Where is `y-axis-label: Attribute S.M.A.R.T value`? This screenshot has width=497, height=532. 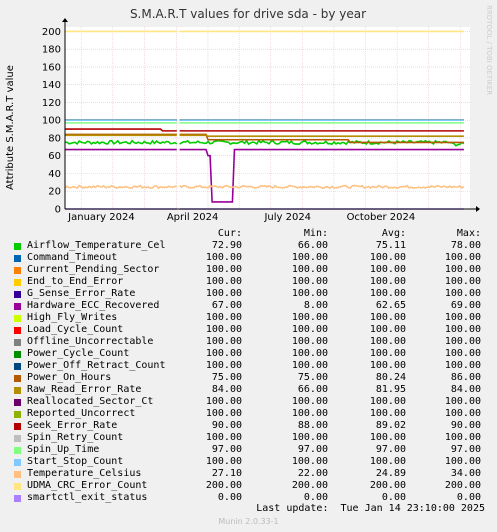
y-axis-label: Attribute S.M.A.R.T value is located at coordinates (10, 127).